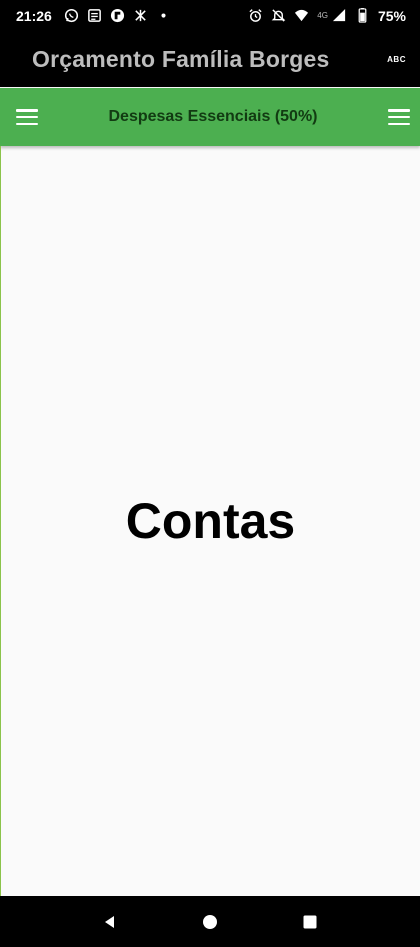  Describe the element at coordinates (71, 15) in the screenshot. I see `whatsapp-icon` at that location.